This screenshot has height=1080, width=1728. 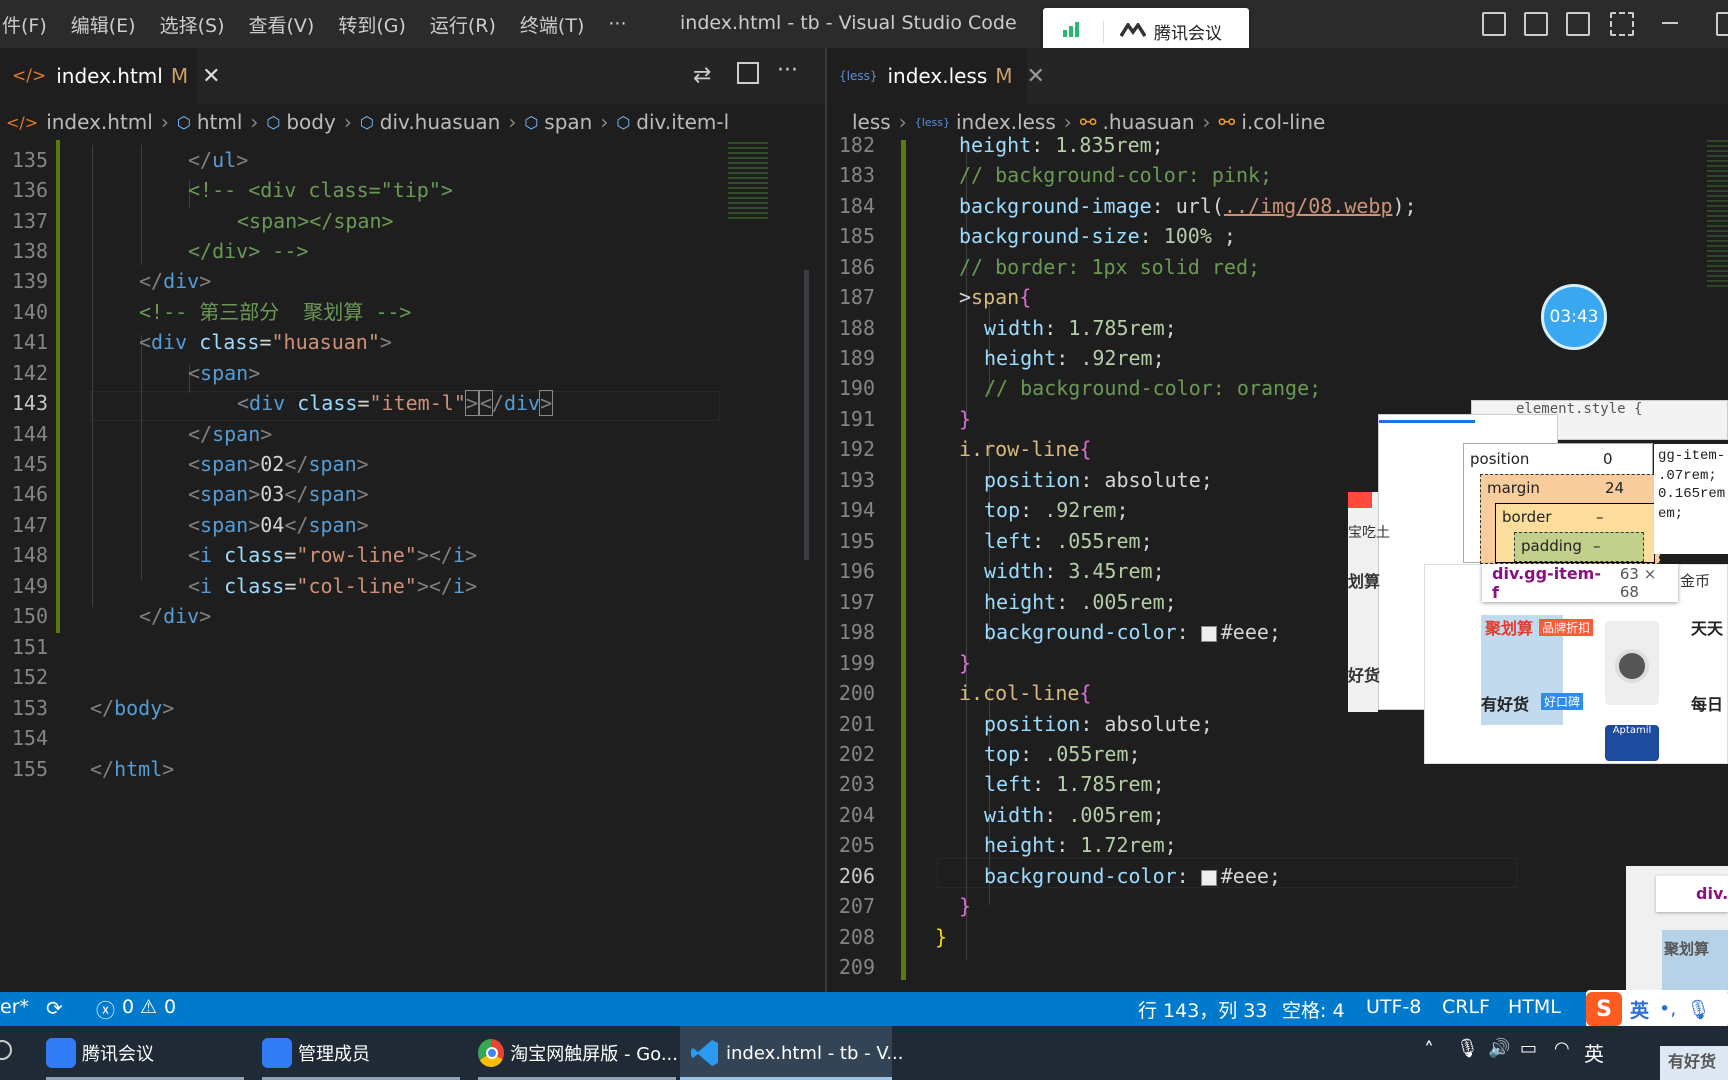 What do you see at coordinates (552, 24) in the screenshot?
I see `menu-terminal: 终端(T)` at bounding box center [552, 24].